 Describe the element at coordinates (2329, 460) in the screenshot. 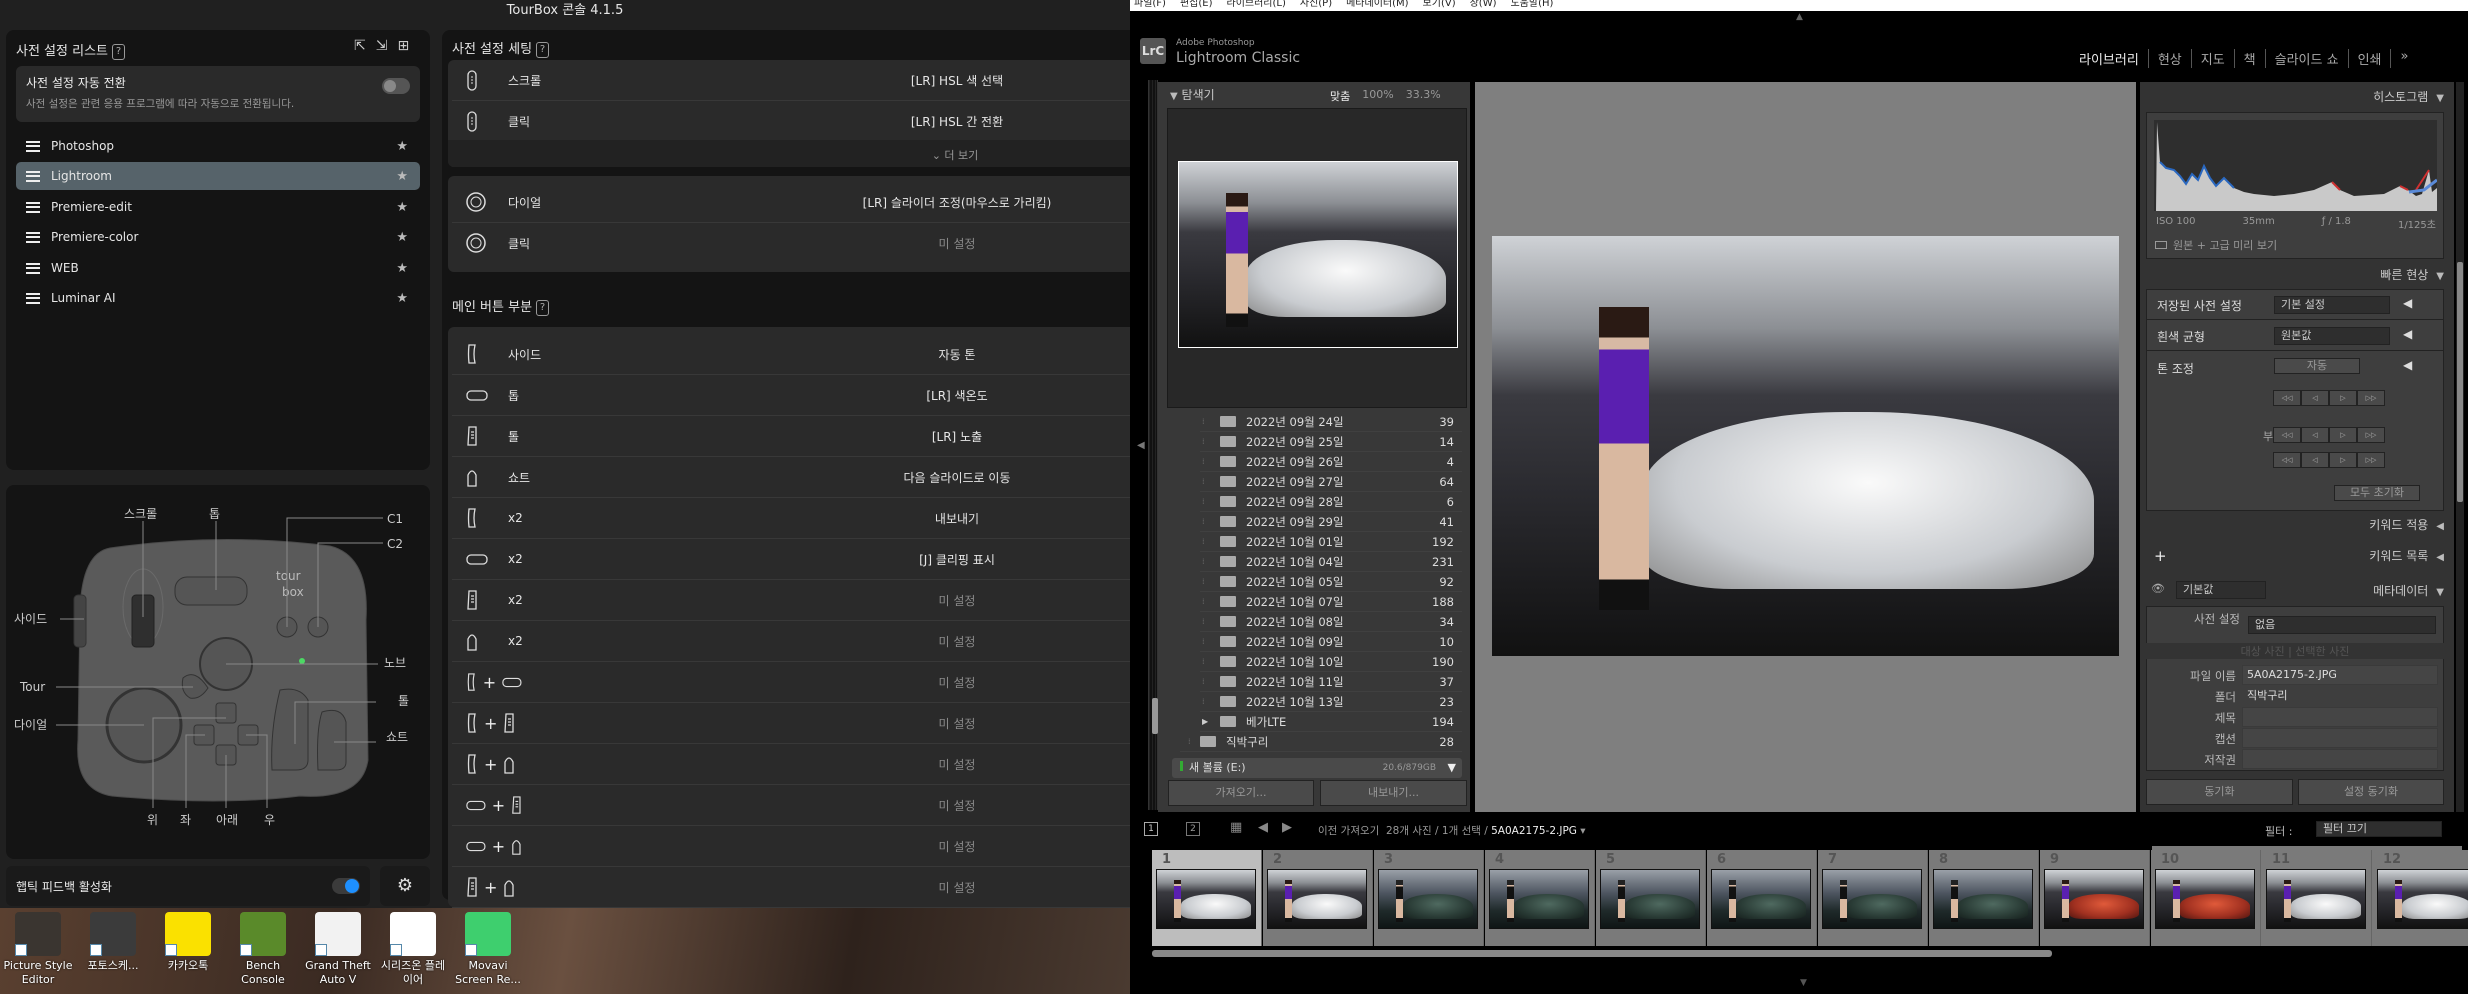

I see `vibrance-stepper: ◁◁ ◁ ▷ ▷▷` at that location.